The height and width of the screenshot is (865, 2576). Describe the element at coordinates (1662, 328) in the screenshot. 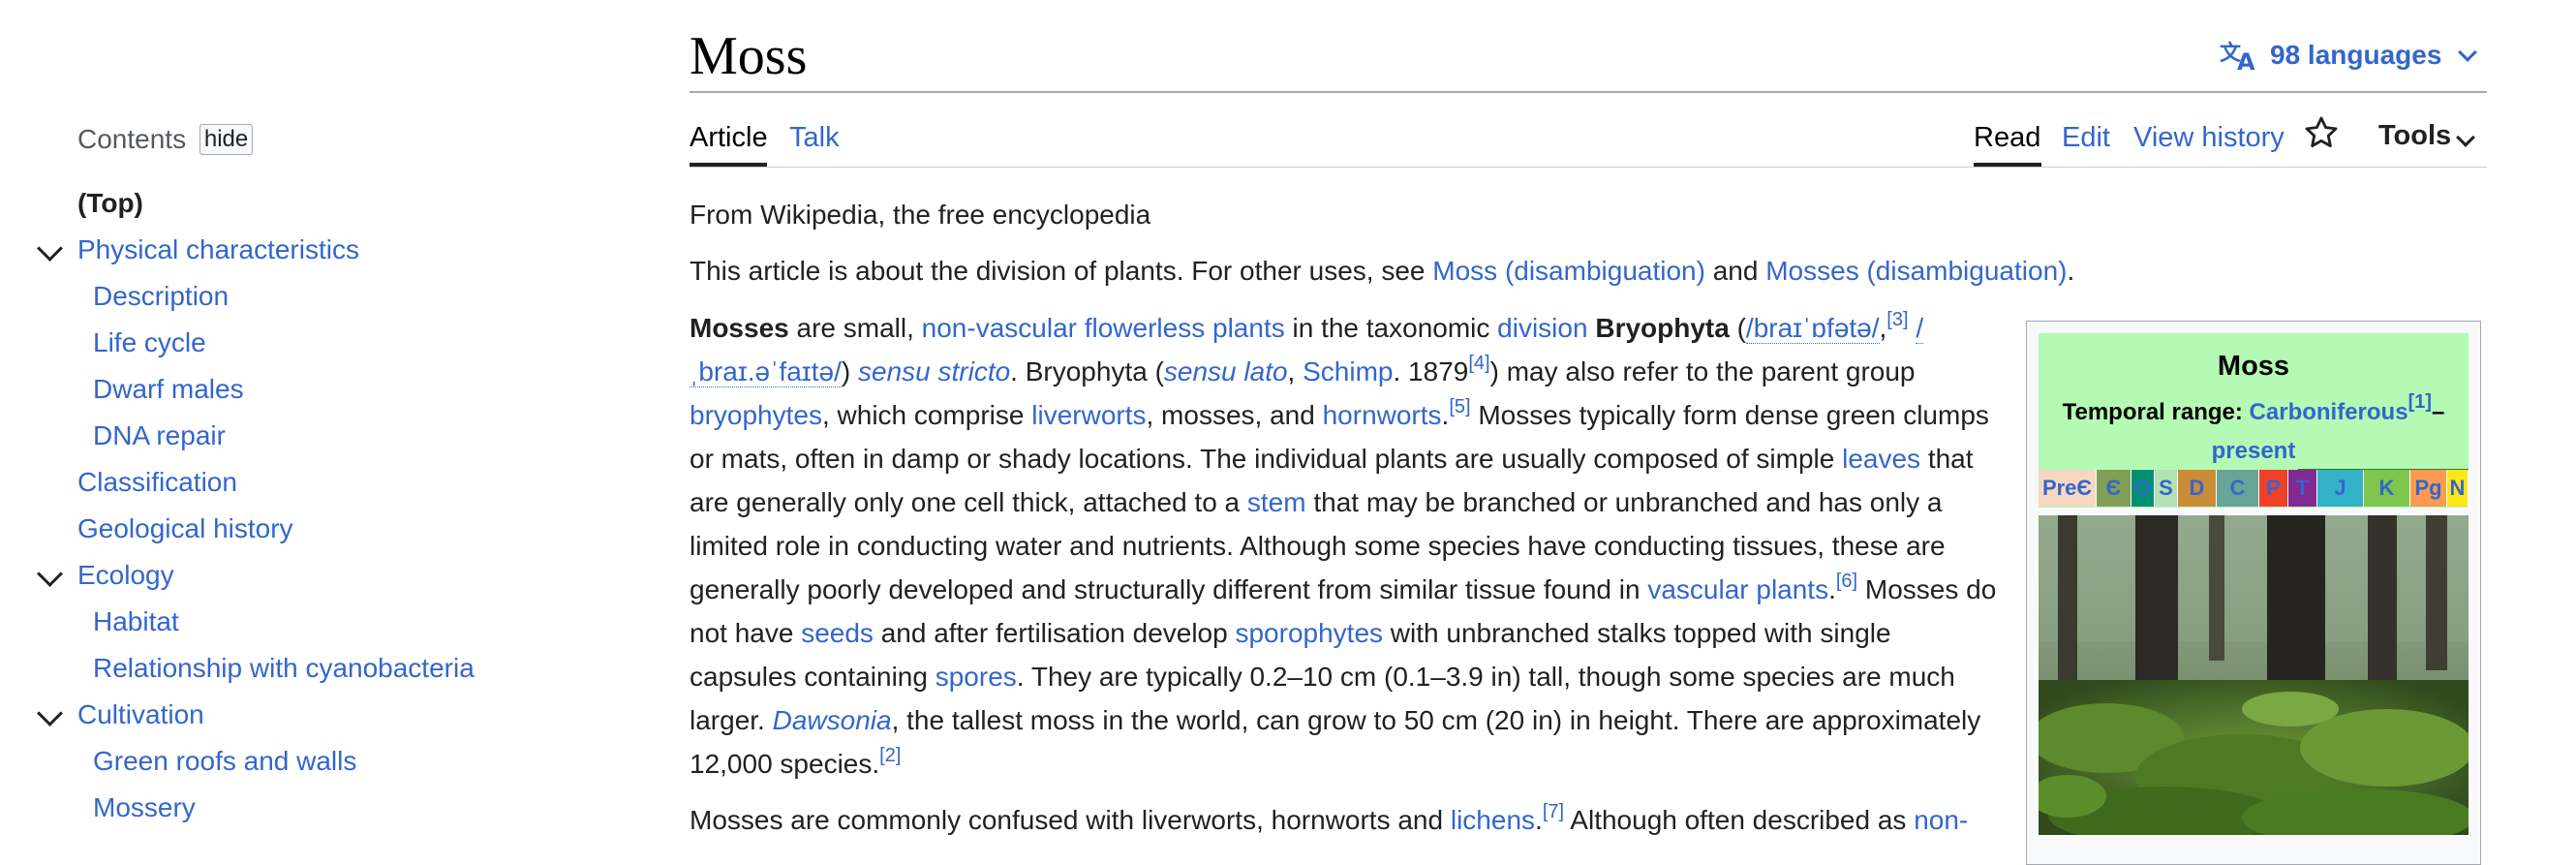

I see `bold-term: Bryophyta` at that location.